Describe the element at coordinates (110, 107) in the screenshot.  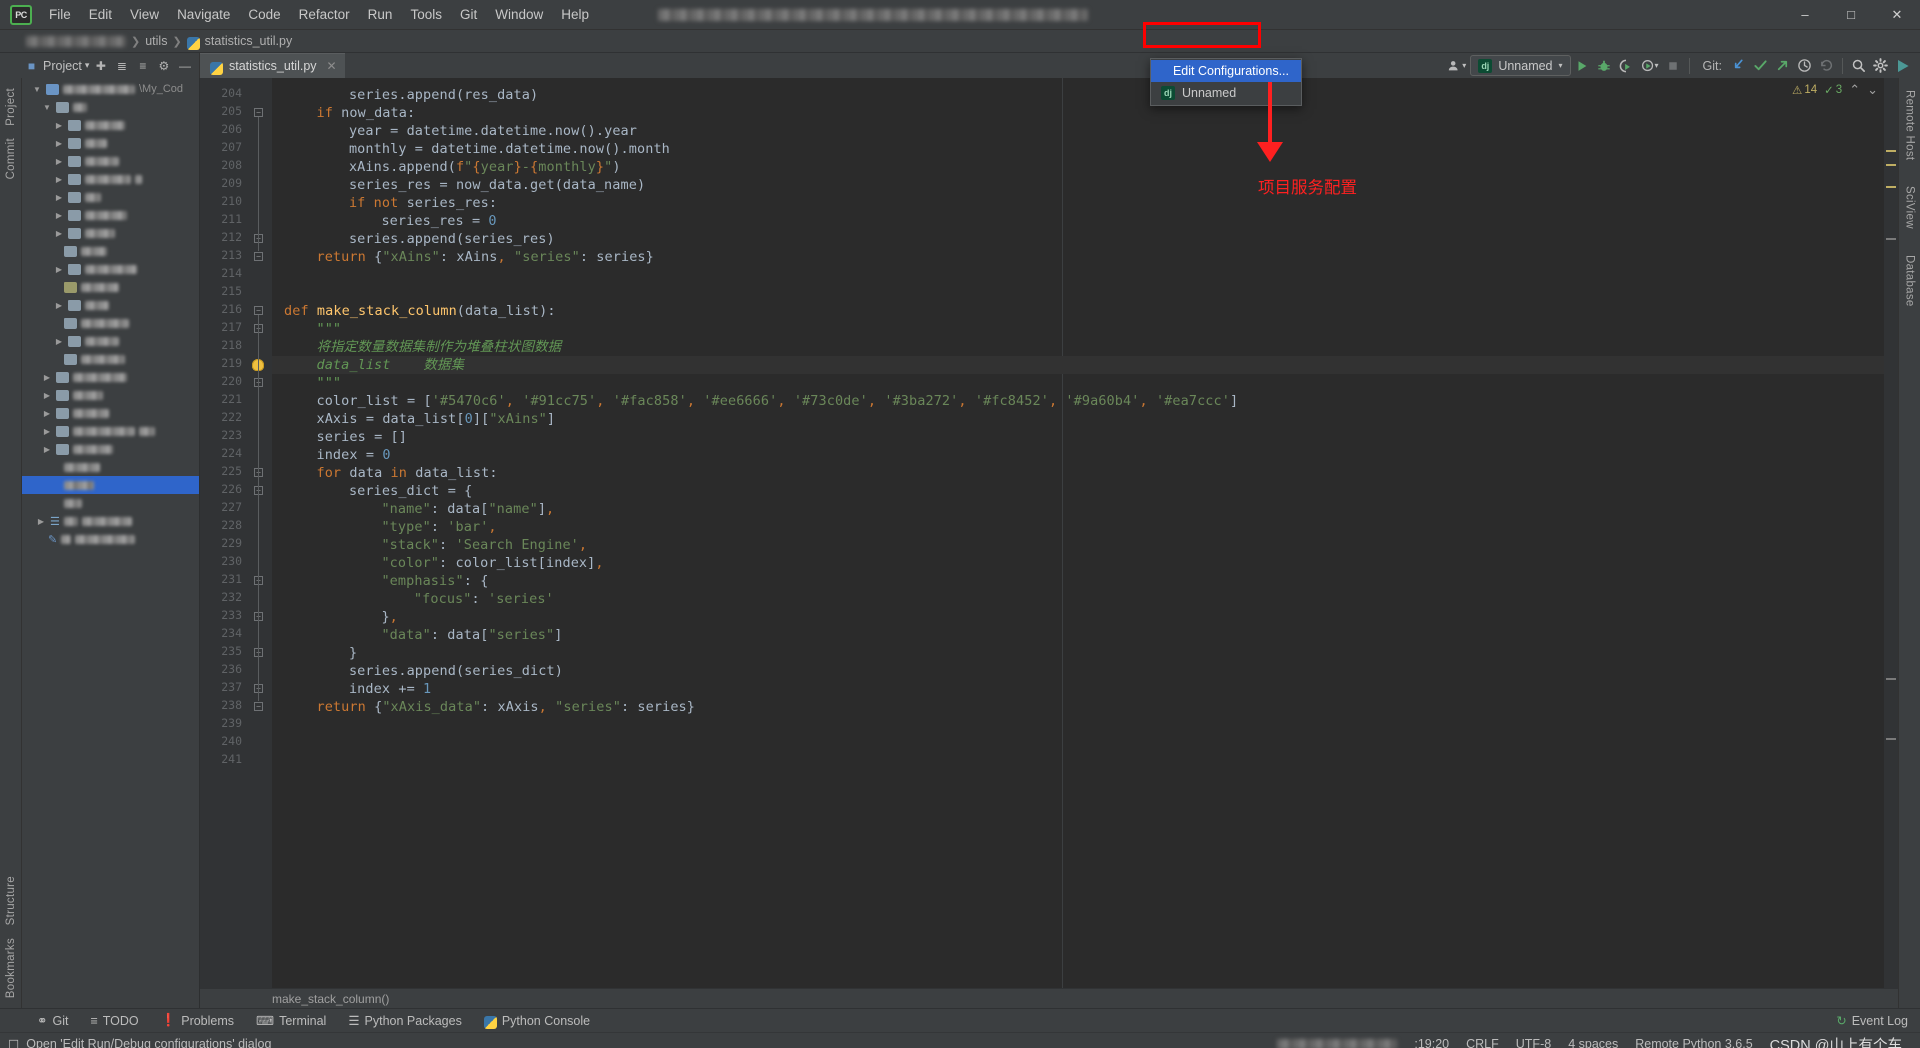
I see `tree-row: ▼` at that location.